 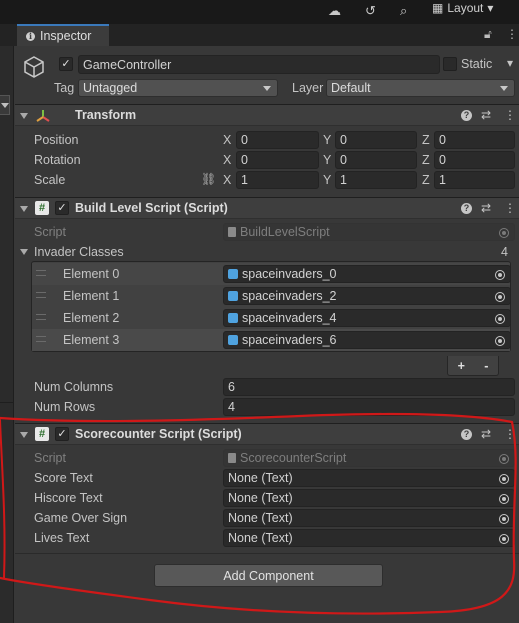 I want to click on history-icon: ↺, so click(x=370, y=11).